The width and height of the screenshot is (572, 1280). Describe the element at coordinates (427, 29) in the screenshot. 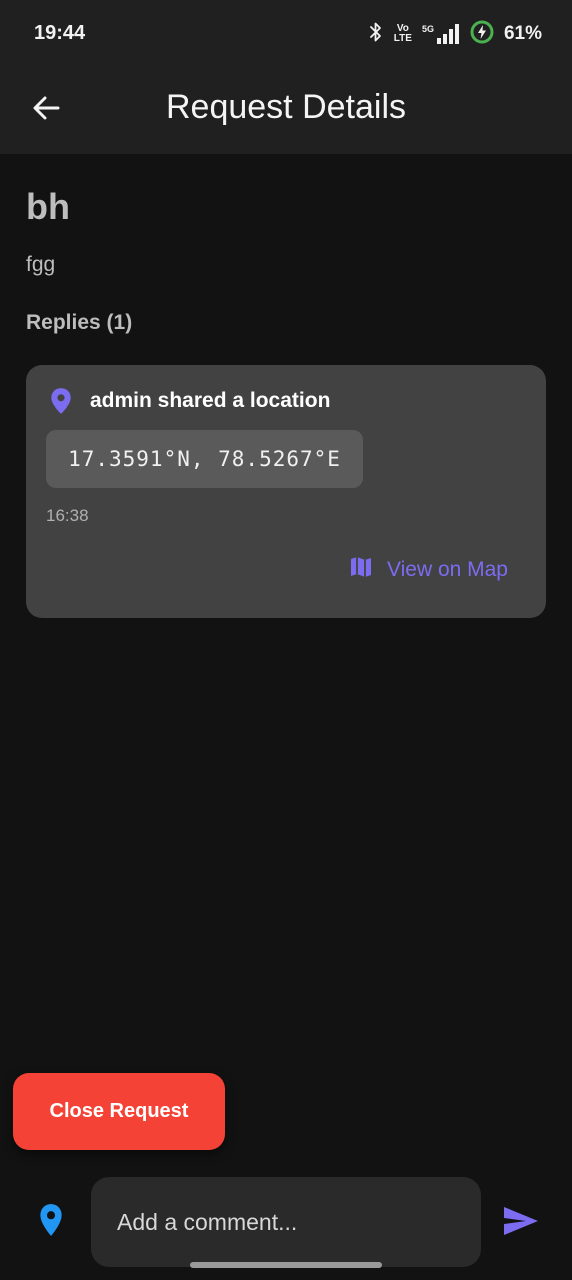

I see `network-type-label: 5G` at that location.